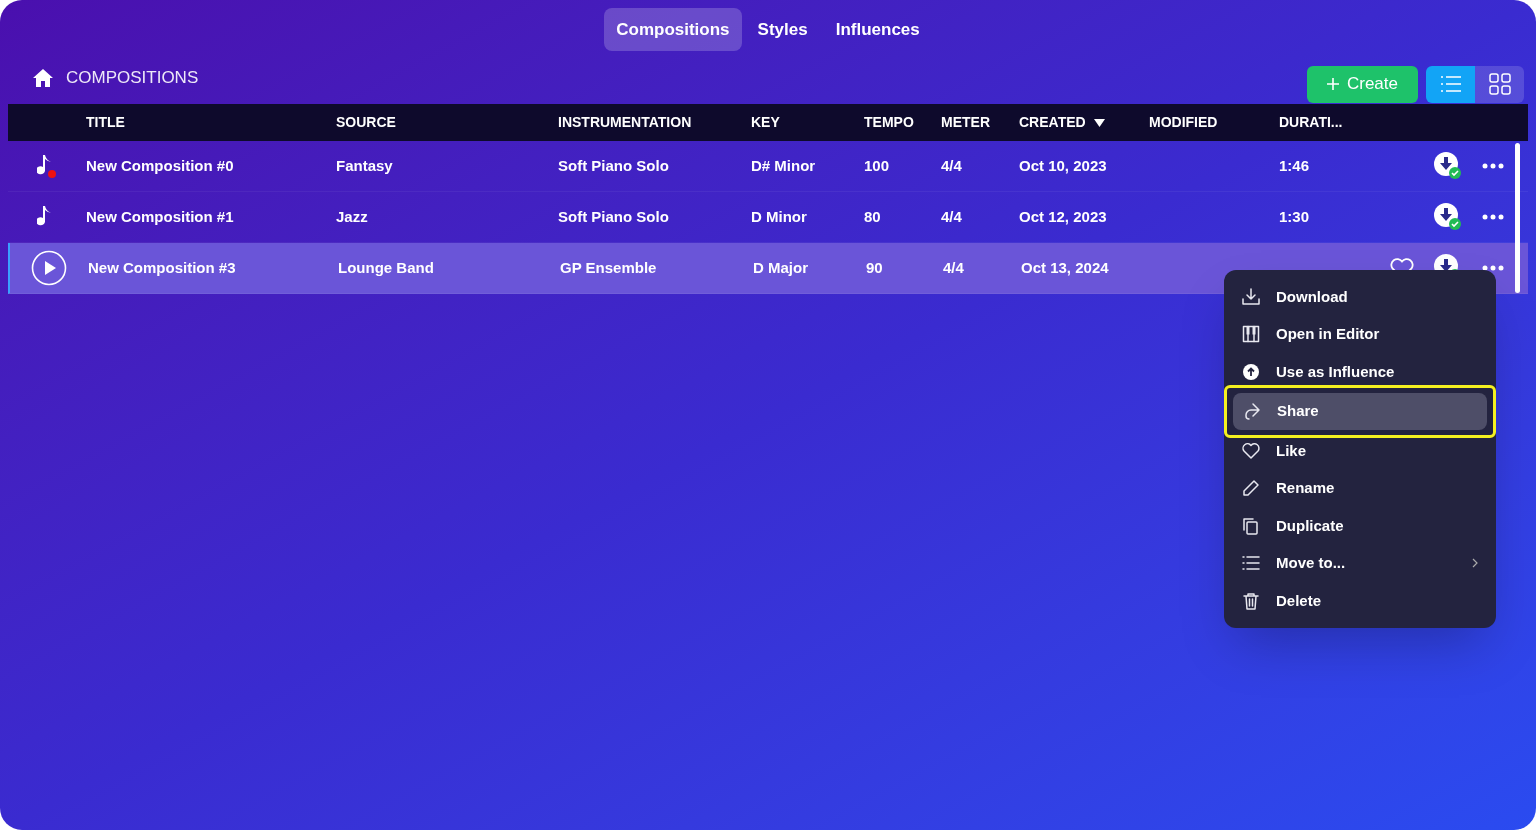 This screenshot has height=830, width=1536. Describe the element at coordinates (1360, 488) in the screenshot. I see `menu-item: Rename` at that location.